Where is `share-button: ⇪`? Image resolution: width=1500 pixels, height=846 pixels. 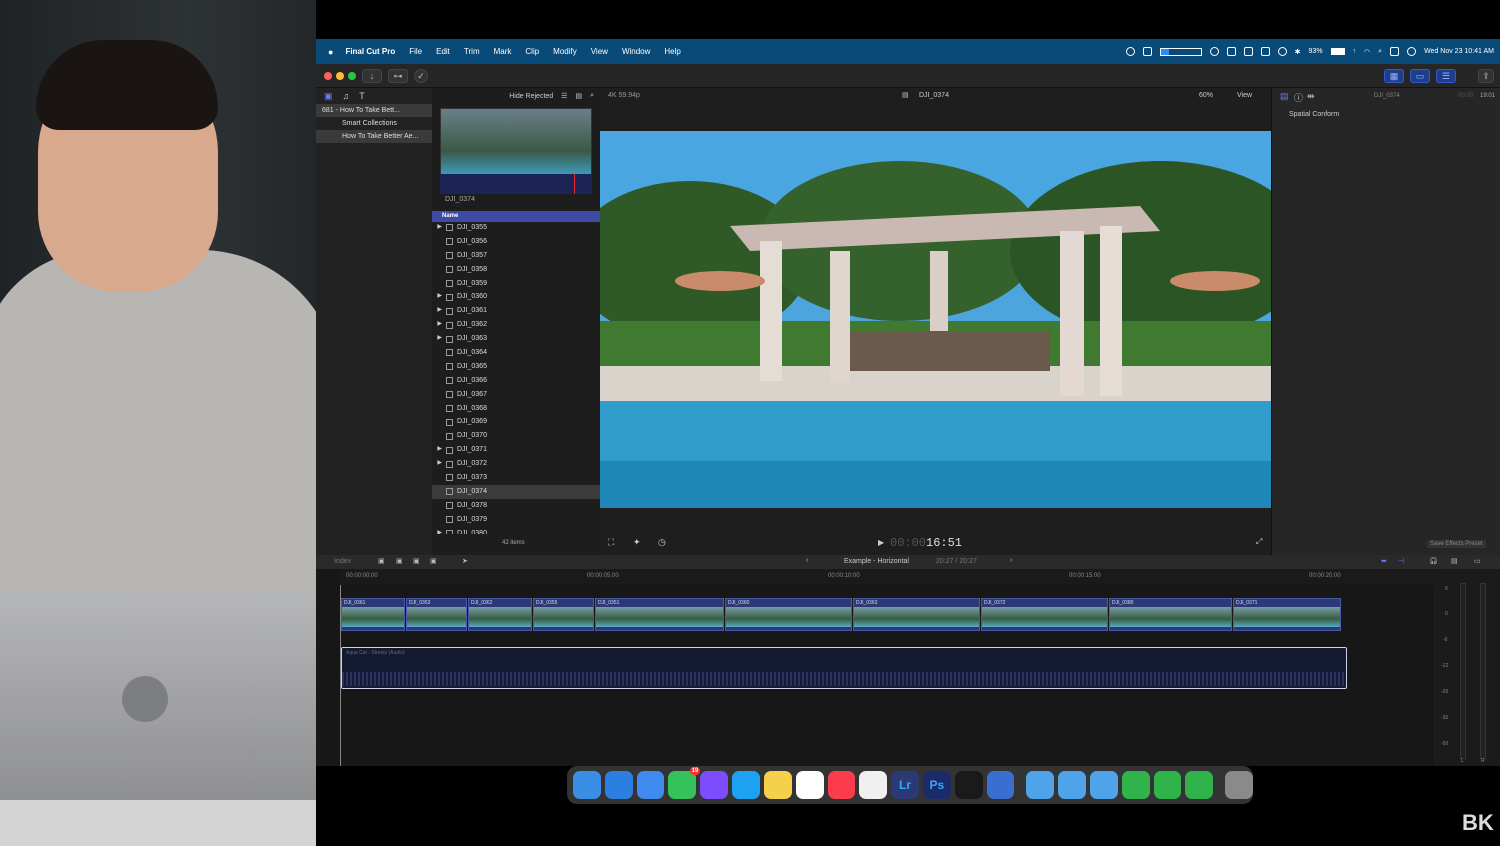
share-button: ⇪ is located at coordinates (1486, 76).